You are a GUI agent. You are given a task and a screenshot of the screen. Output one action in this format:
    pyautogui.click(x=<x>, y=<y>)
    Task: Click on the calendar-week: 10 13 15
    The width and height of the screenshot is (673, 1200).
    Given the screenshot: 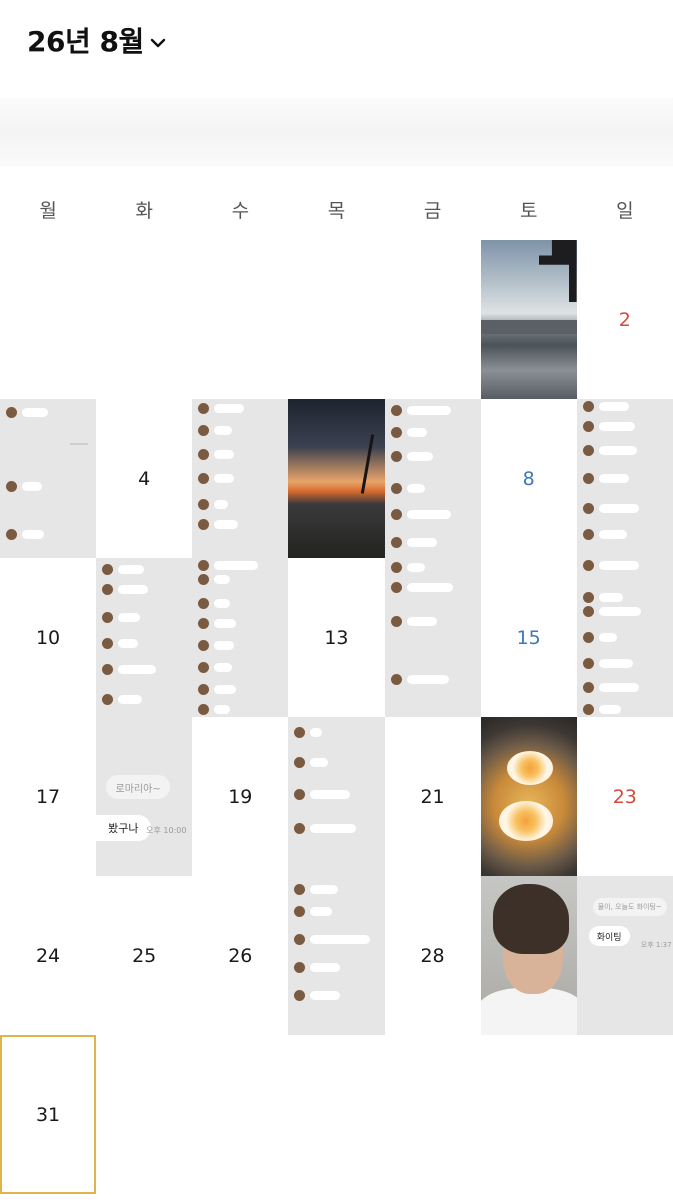 What is the action you would take?
    pyautogui.click(x=336, y=637)
    